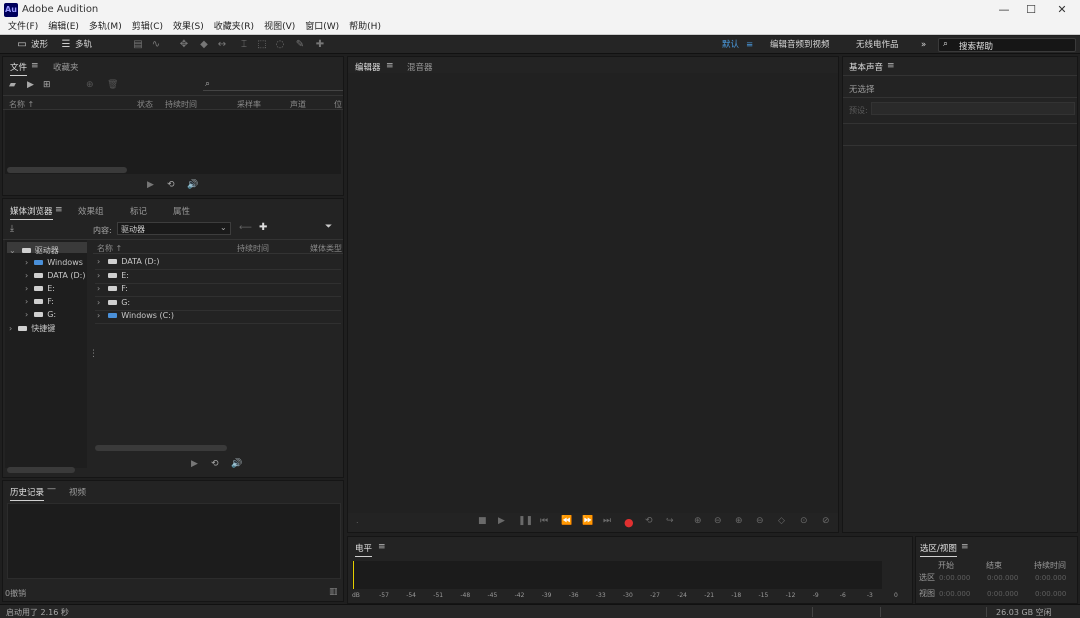 This screenshot has height=618, width=1080. I want to click on panel-menu-icon: —, so click(51, 489).